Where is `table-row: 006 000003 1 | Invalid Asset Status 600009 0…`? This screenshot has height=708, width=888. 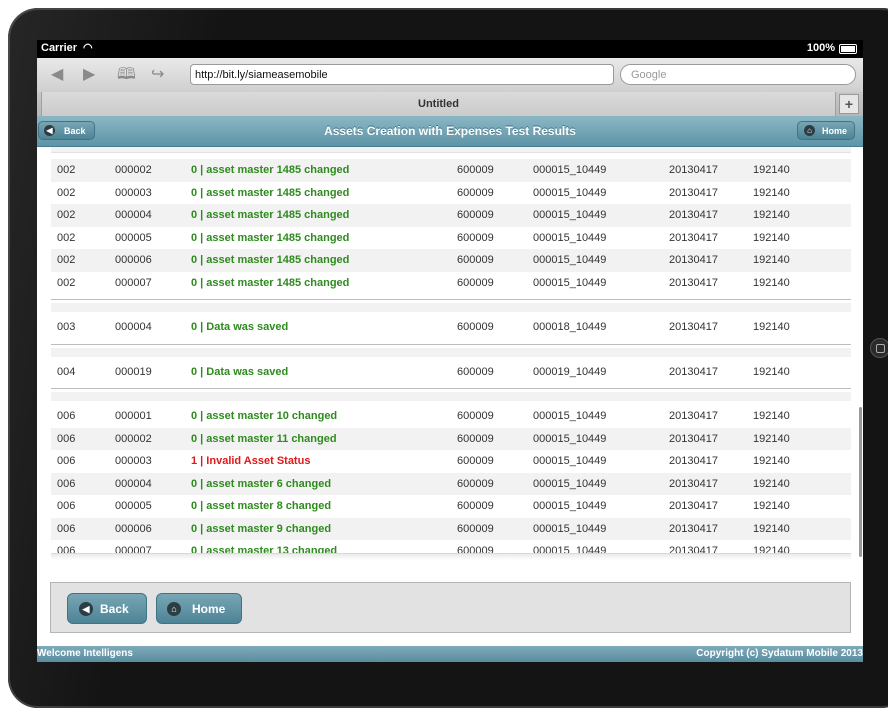
table-row: 006 000003 1 | Invalid Asset Status 600009 0… is located at coordinates (451, 461).